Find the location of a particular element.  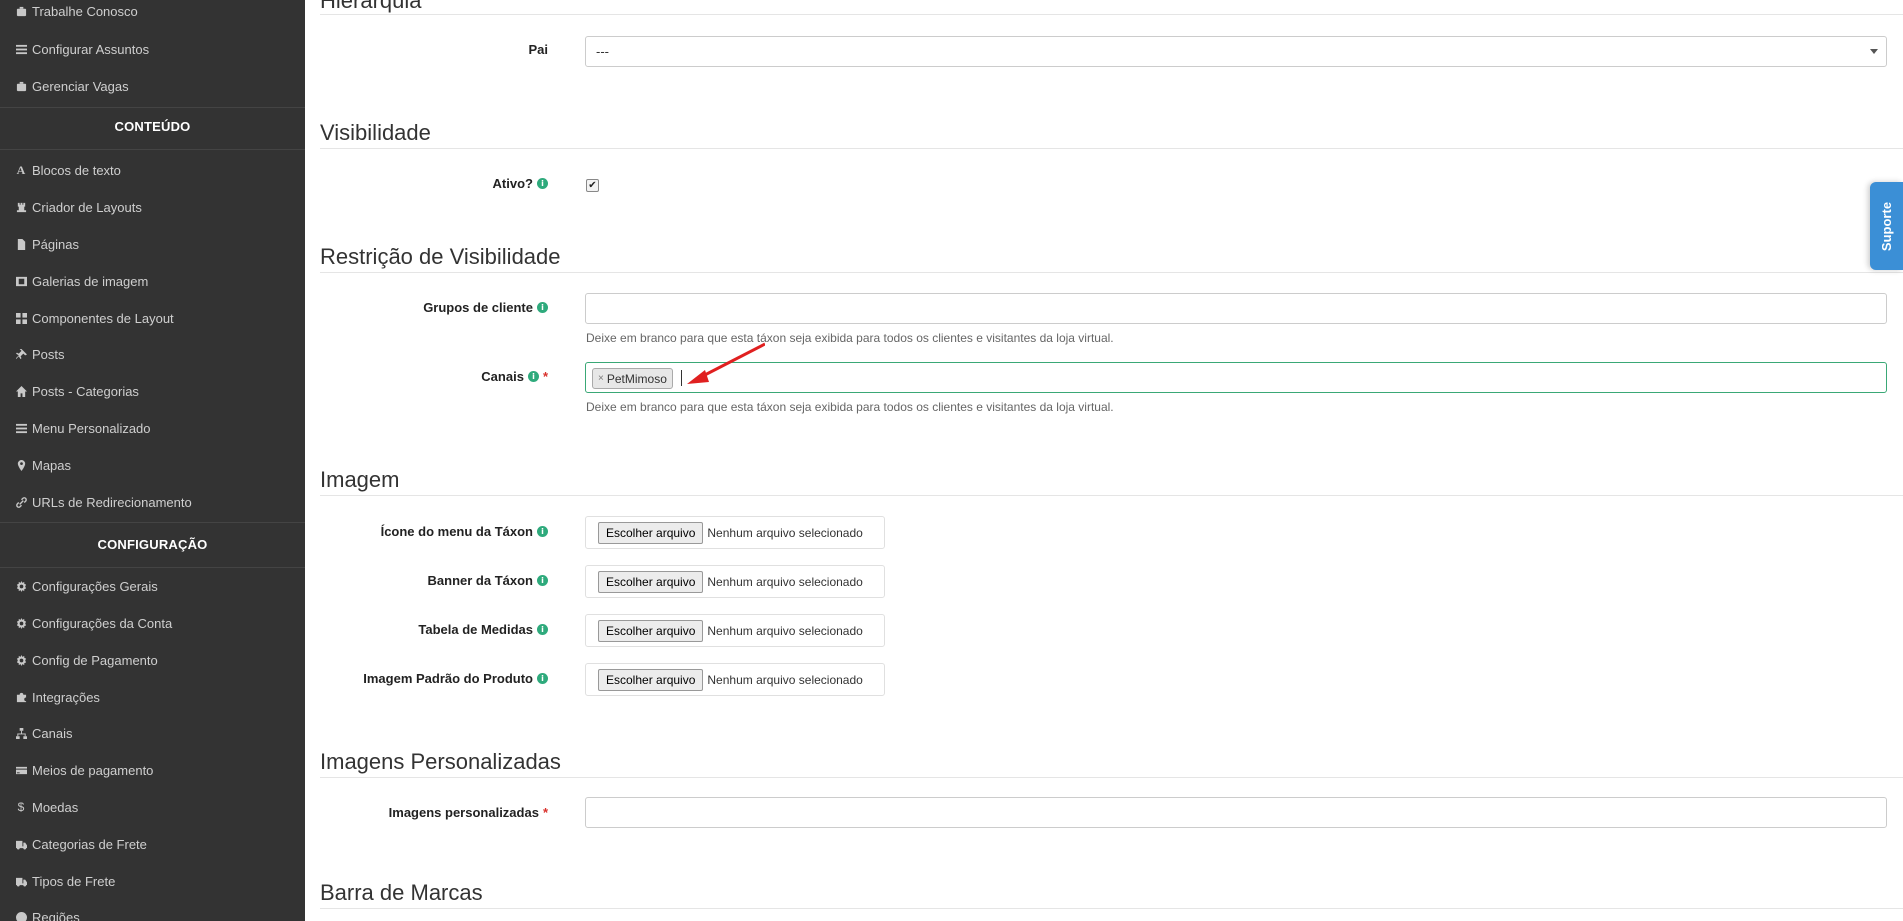

sidebar-item-tipos-de-frete: Tipos de Frete is located at coordinates (65, 881).